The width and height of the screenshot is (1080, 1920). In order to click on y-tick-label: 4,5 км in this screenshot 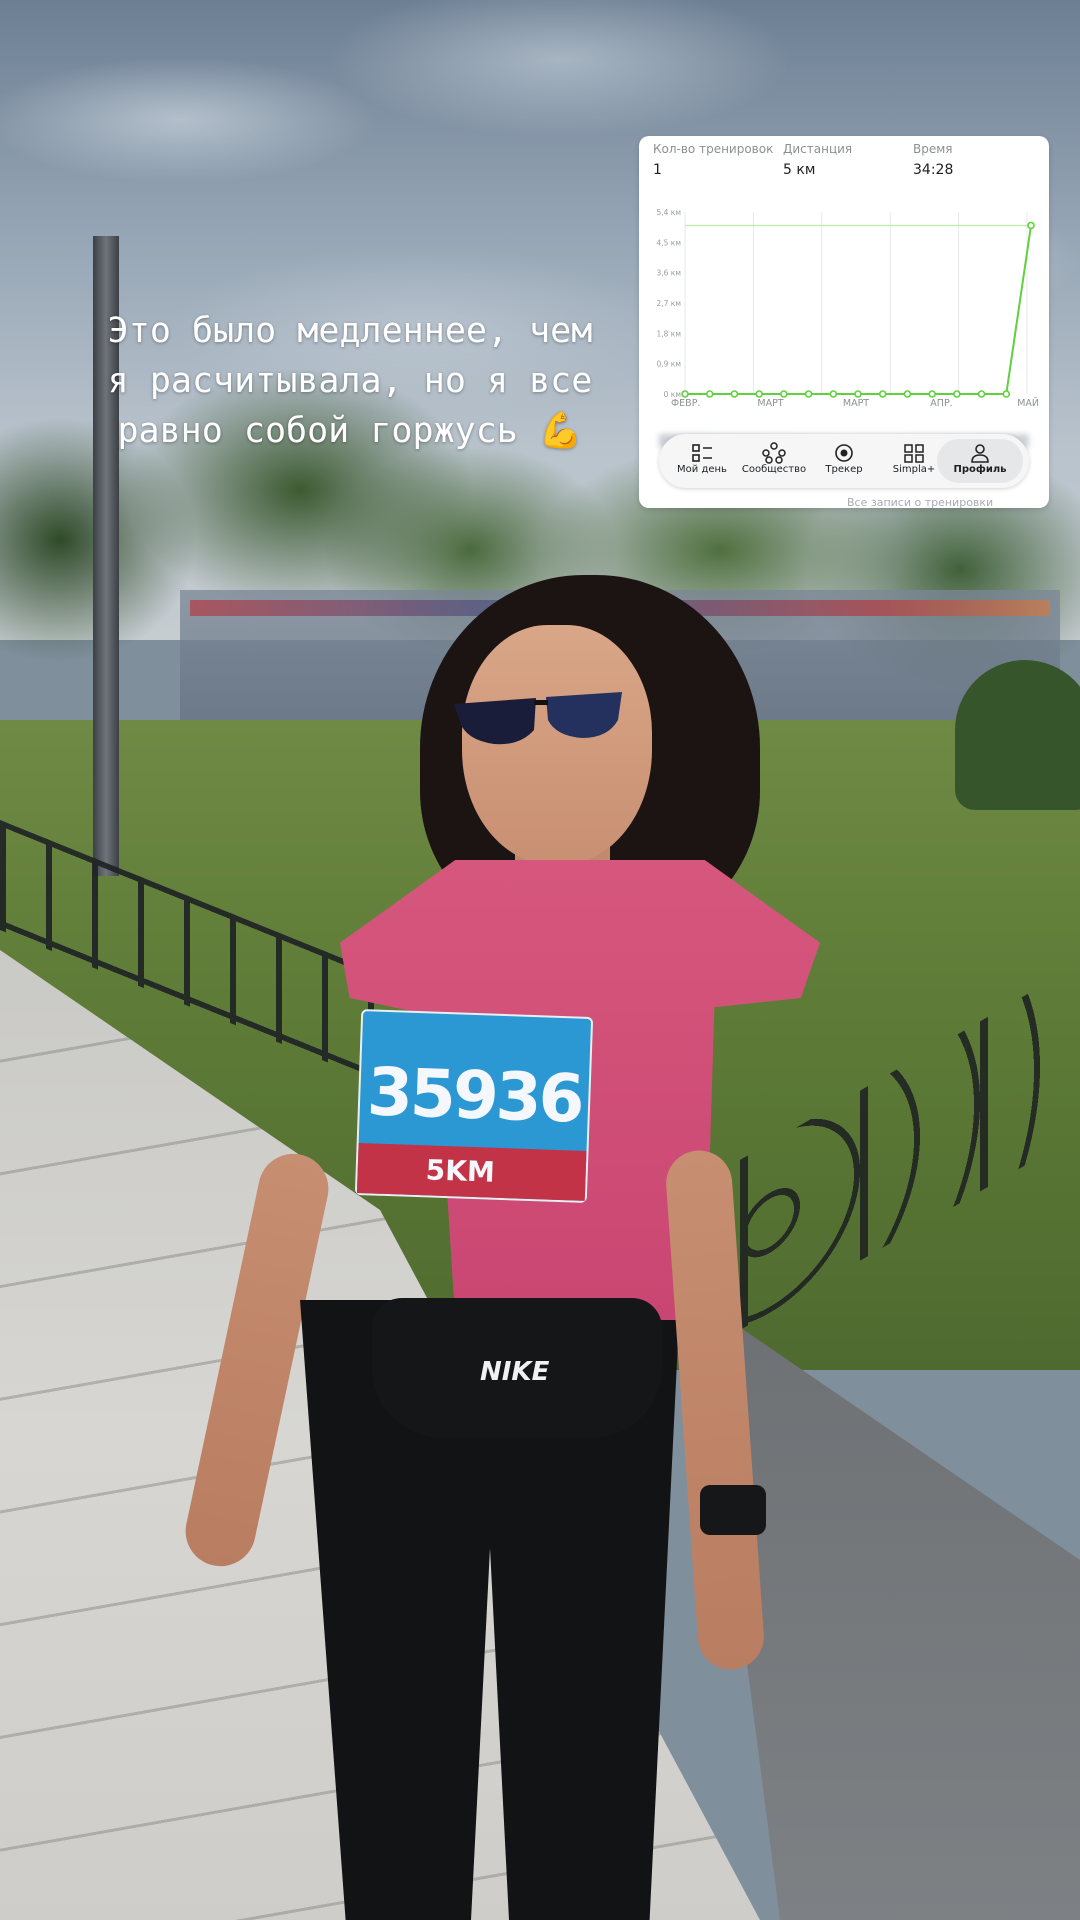, I will do `click(669, 242)`.